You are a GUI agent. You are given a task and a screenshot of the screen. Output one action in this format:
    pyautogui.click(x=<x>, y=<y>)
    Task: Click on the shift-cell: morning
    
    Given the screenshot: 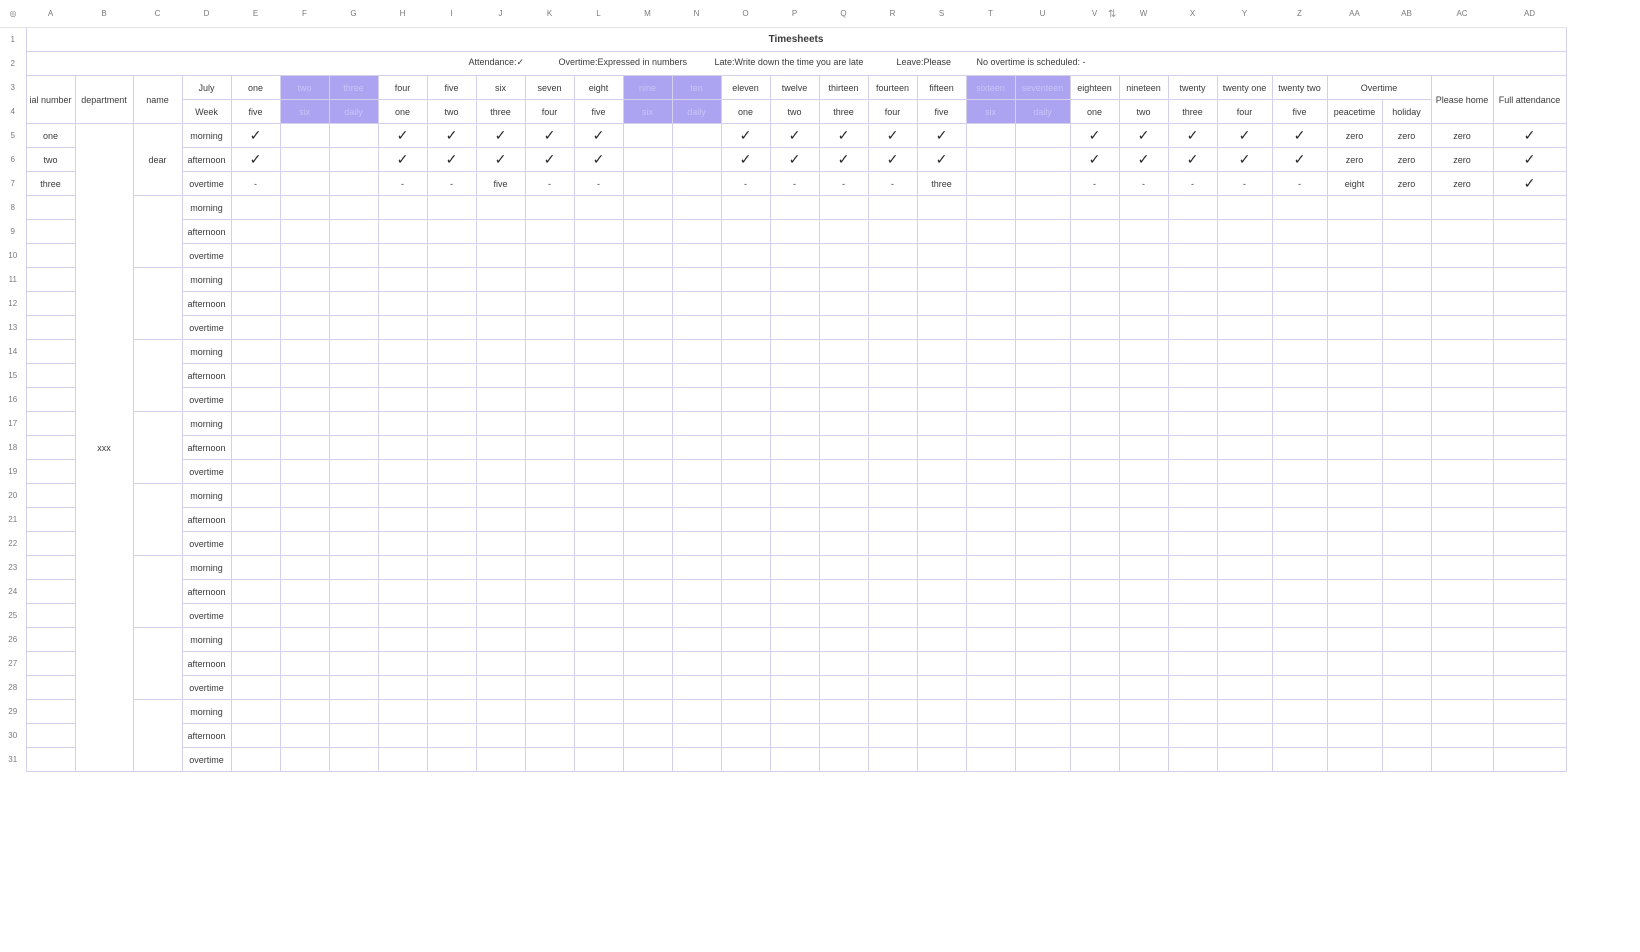 What is the action you would take?
    pyautogui.click(x=206, y=423)
    